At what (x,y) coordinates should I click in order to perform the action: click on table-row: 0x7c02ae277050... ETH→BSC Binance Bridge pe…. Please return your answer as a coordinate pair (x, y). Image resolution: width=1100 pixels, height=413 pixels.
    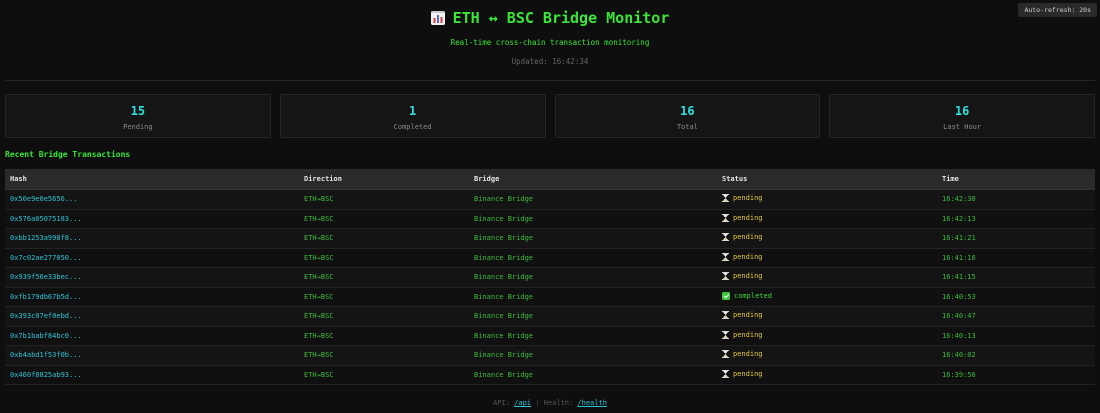
    Looking at the image, I should click on (550, 258).